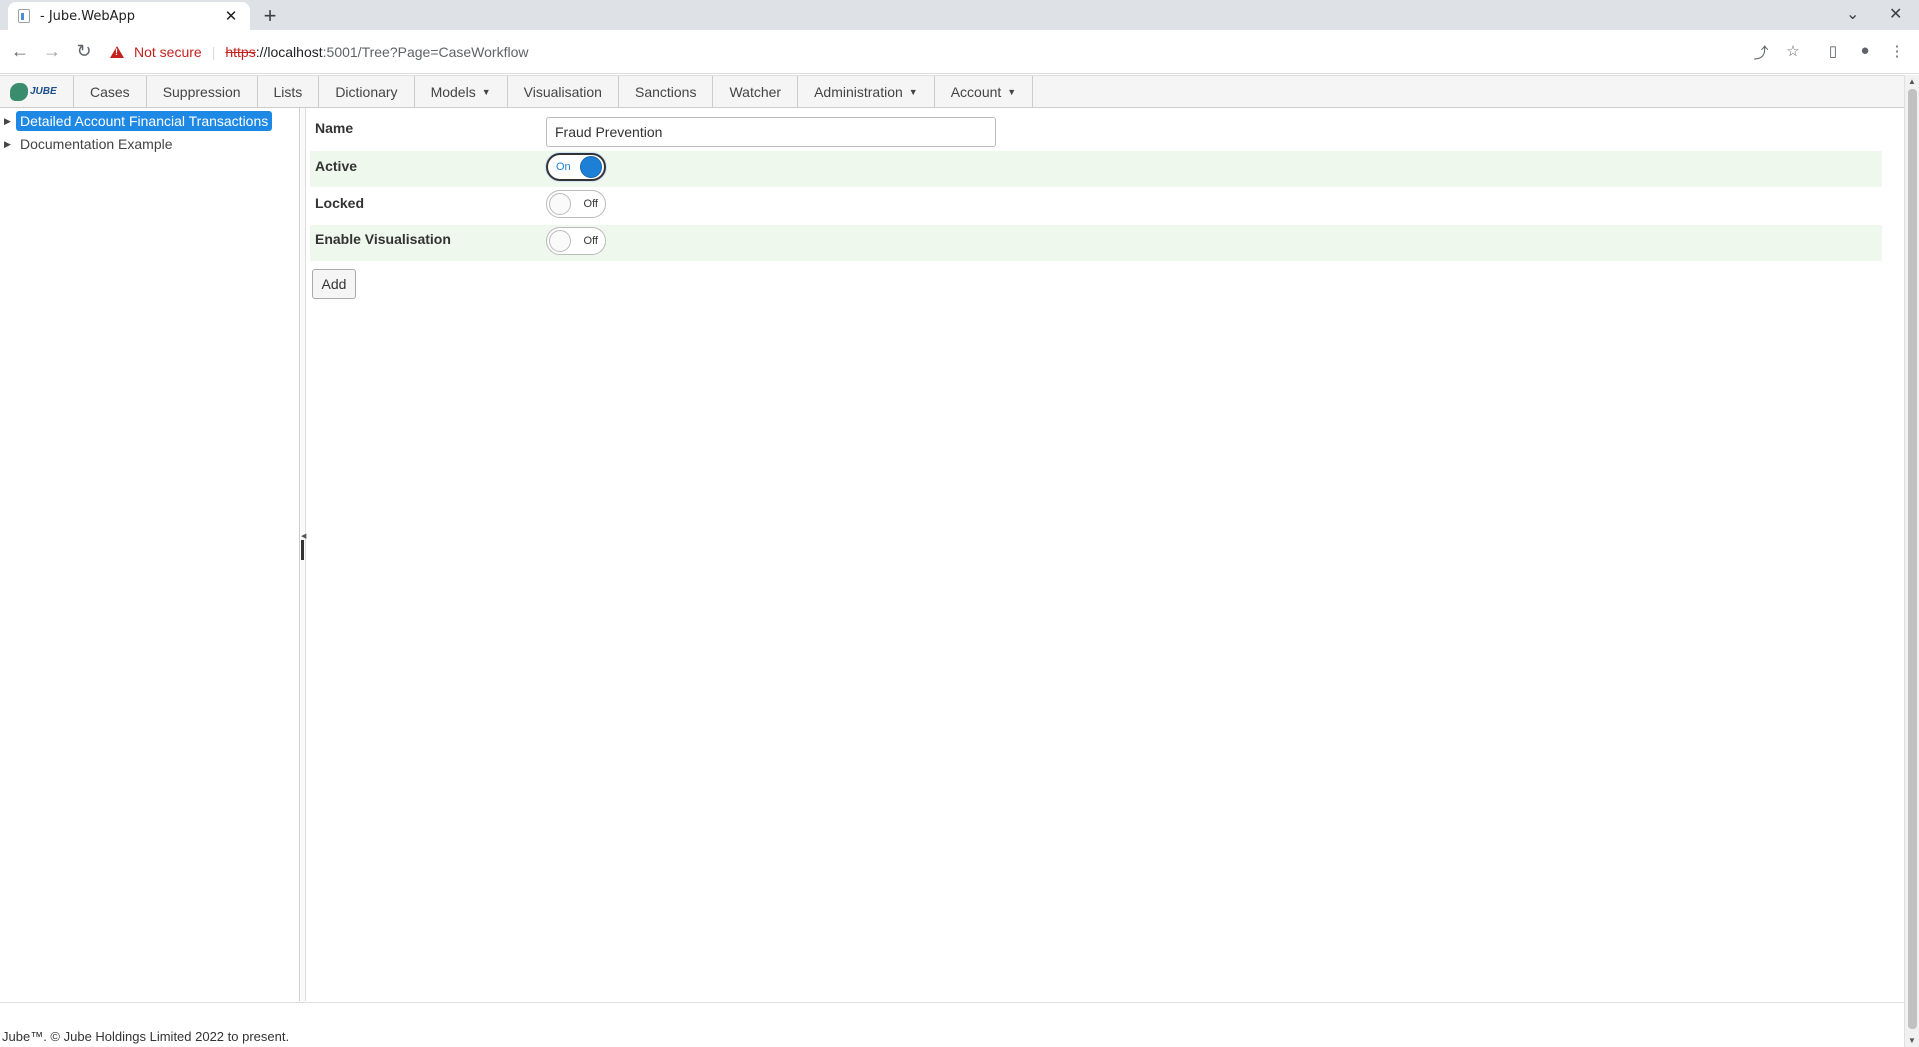  What do you see at coordinates (576, 204) in the screenshot?
I see `locked-toggle: Off` at bounding box center [576, 204].